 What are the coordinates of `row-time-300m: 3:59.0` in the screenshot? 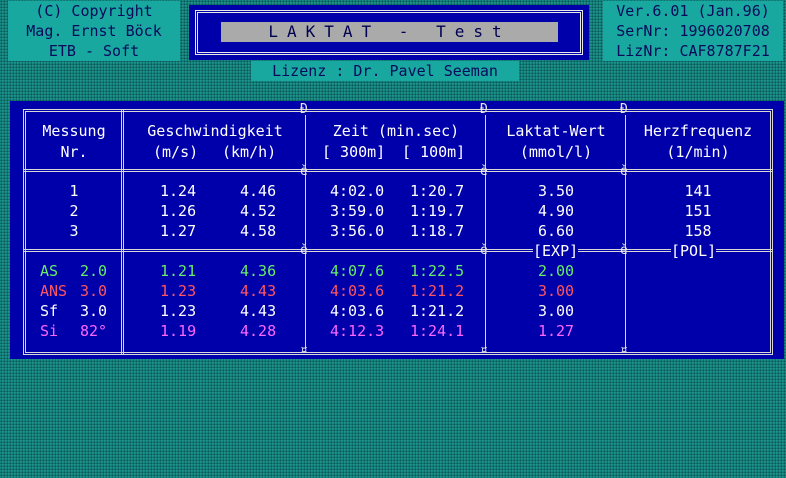 It's located at (357, 211).